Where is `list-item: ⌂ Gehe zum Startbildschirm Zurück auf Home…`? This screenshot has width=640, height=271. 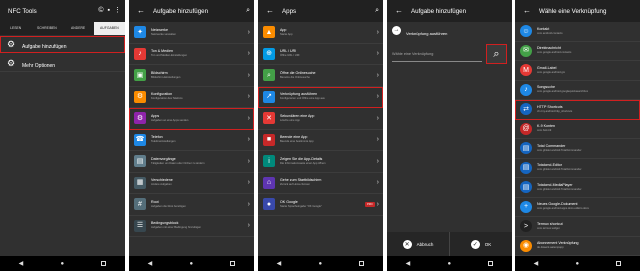 list-item: ⌂ Gehe zum Startbildschirm Zurück auf Home… is located at coordinates (320, 183).